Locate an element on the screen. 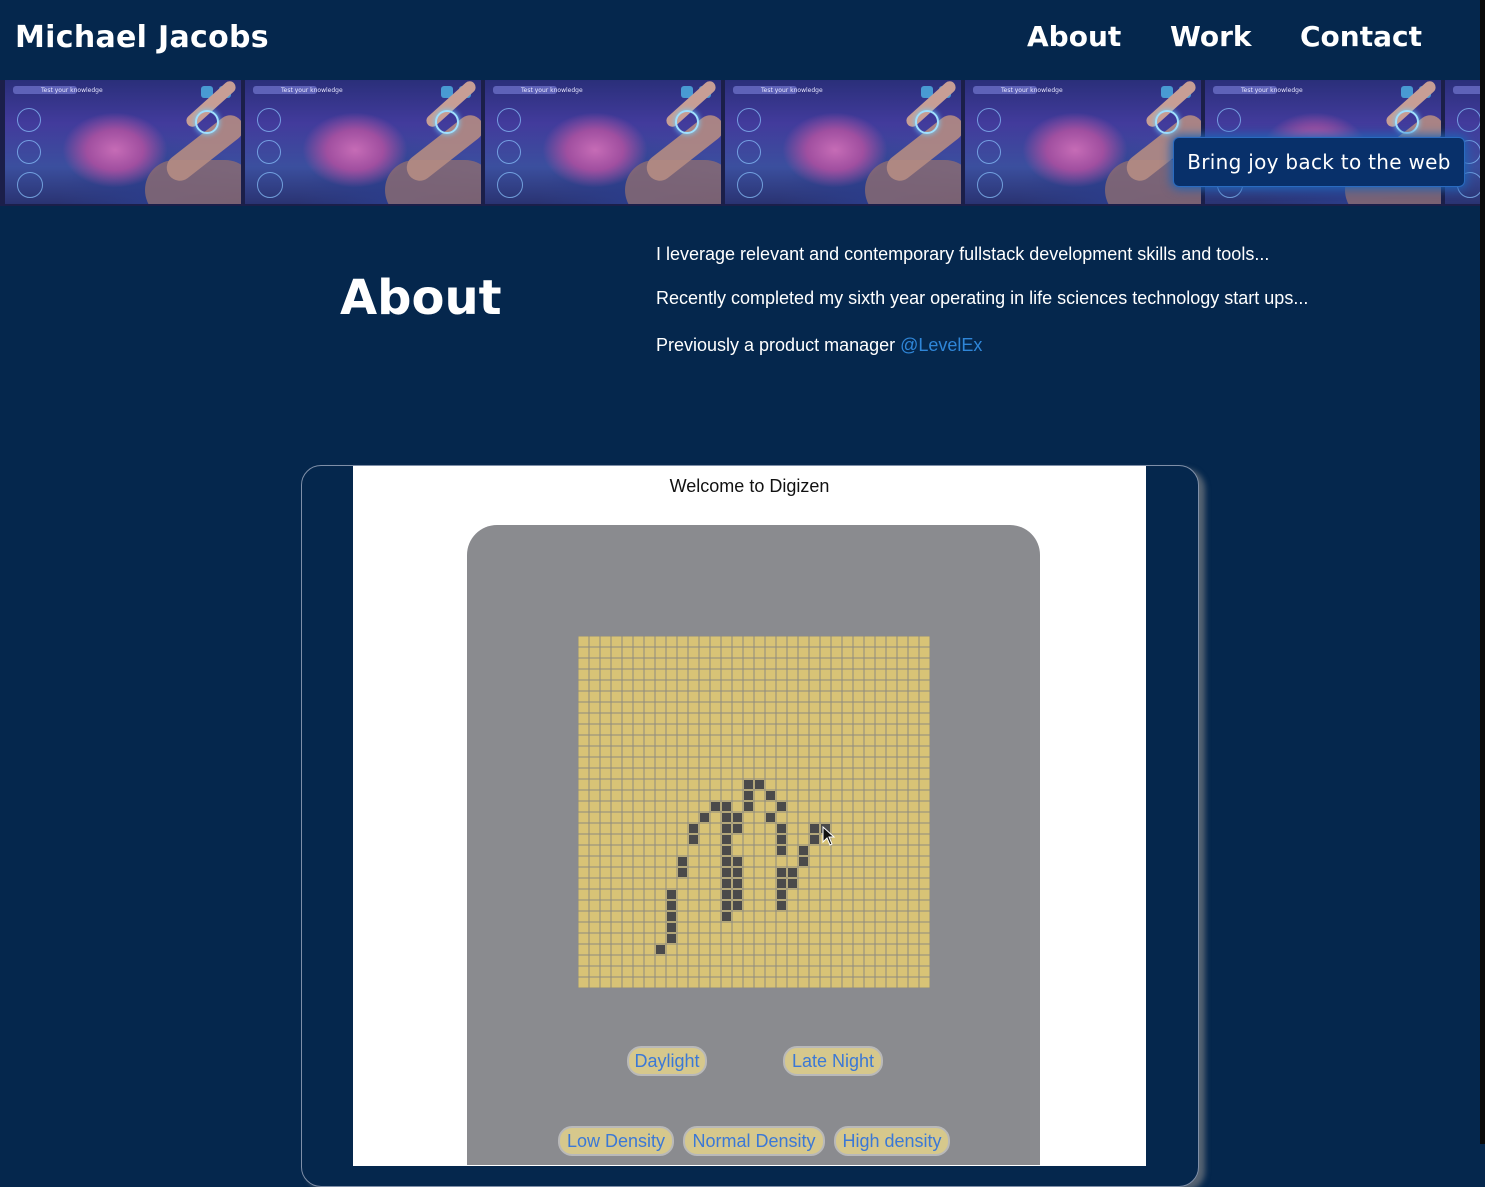  low-density-button: Low Density is located at coordinates (616, 1141).